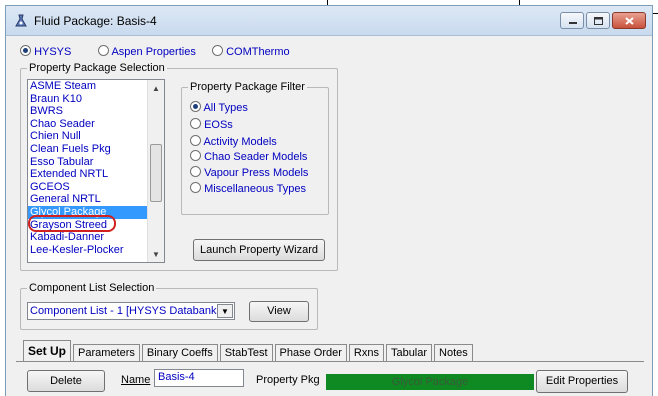 The height and width of the screenshot is (396, 658). What do you see at coordinates (225, 311) in the screenshot?
I see `chevron-down-icon: ▼` at bounding box center [225, 311].